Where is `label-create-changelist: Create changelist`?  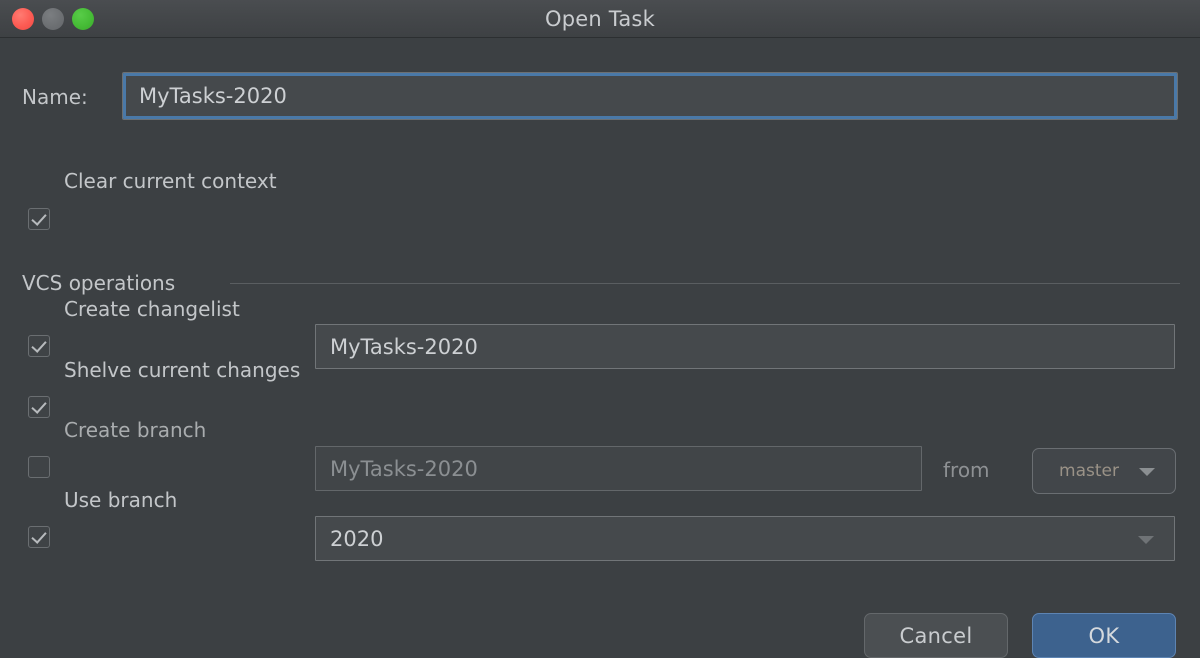 label-create-changelist: Create changelist is located at coordinates (152, 309).